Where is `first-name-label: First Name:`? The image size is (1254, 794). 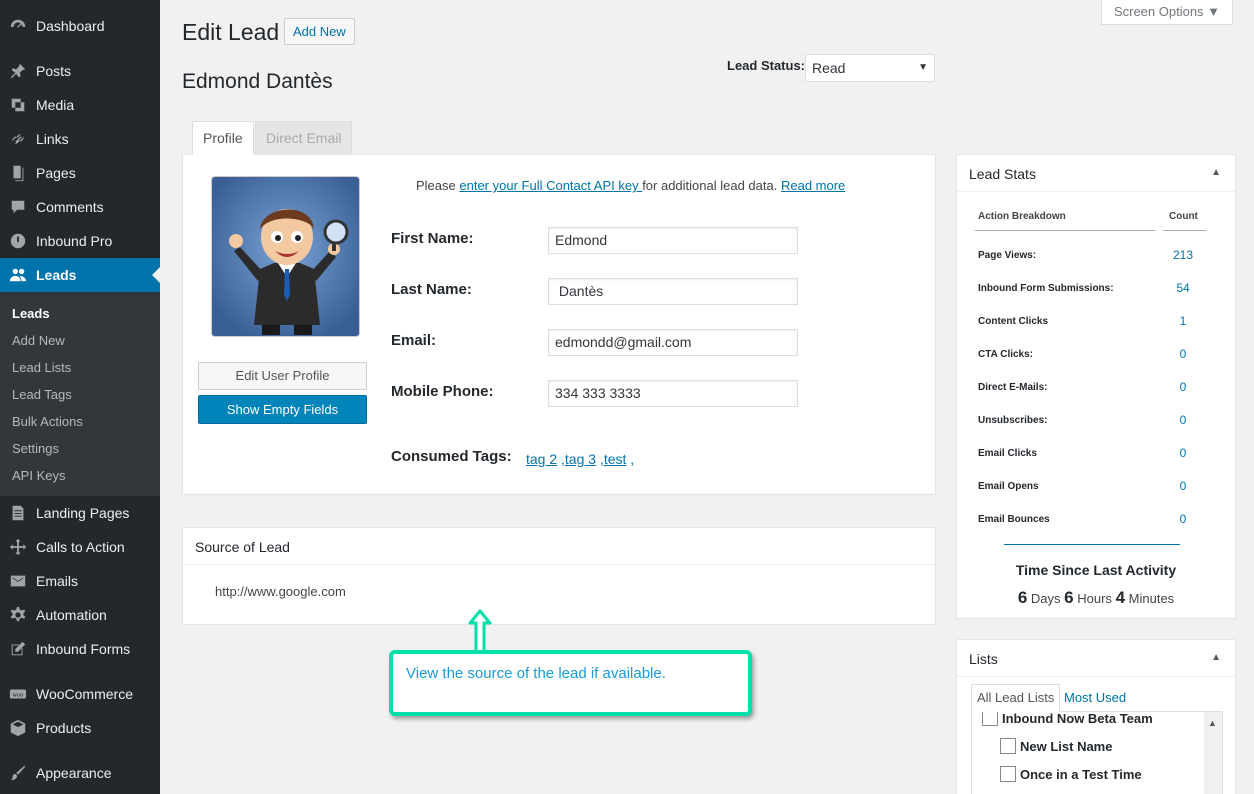 first-name-label: First Name: is located at coordinates (432, 238).